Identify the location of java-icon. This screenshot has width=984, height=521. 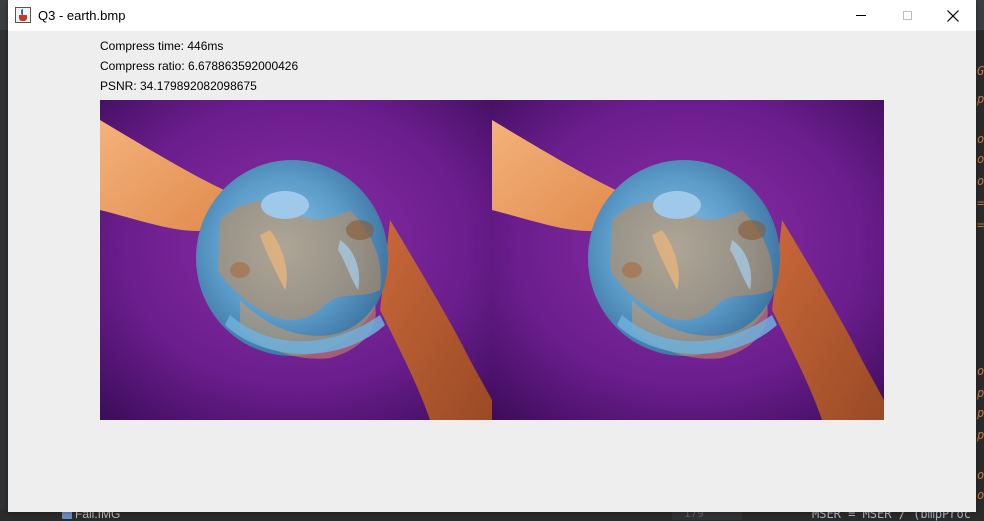
(23, 15).